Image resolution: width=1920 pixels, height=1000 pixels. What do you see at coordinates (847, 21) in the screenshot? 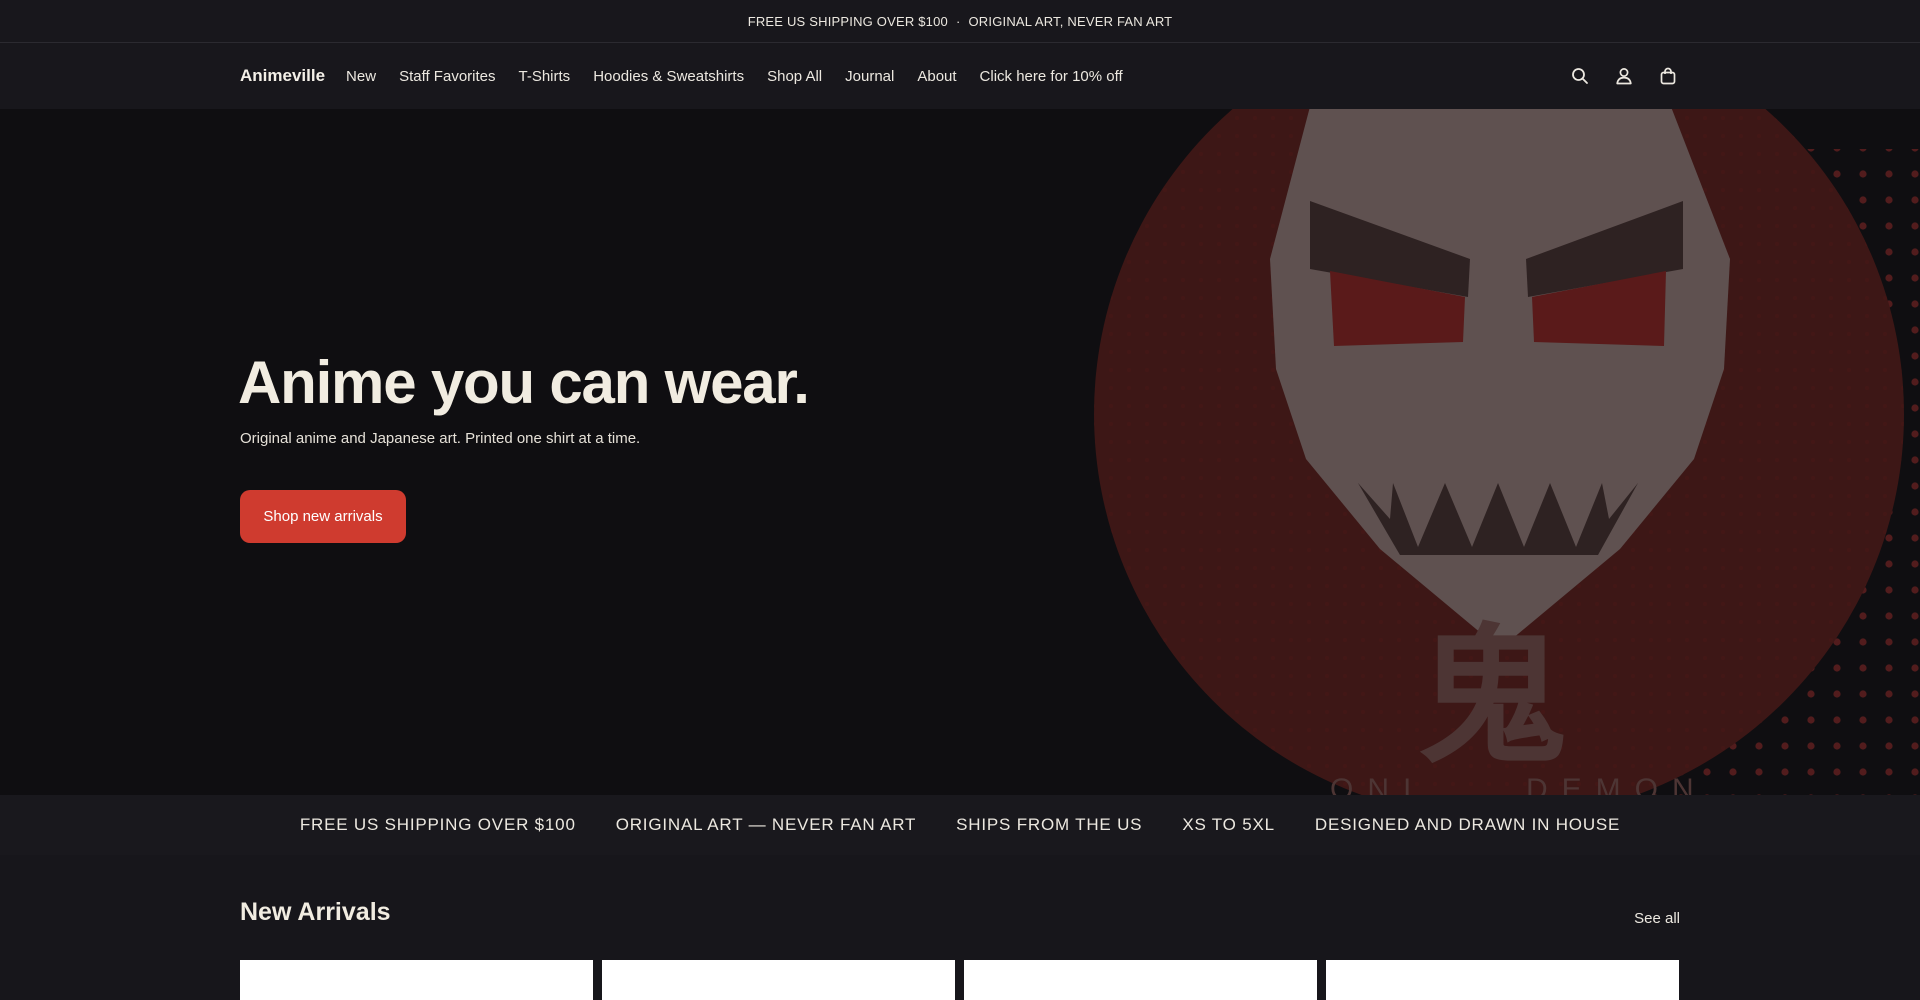
I see `announcement-left: FREE US SHIPPING OVER $100` at bounding box center [847, 21].